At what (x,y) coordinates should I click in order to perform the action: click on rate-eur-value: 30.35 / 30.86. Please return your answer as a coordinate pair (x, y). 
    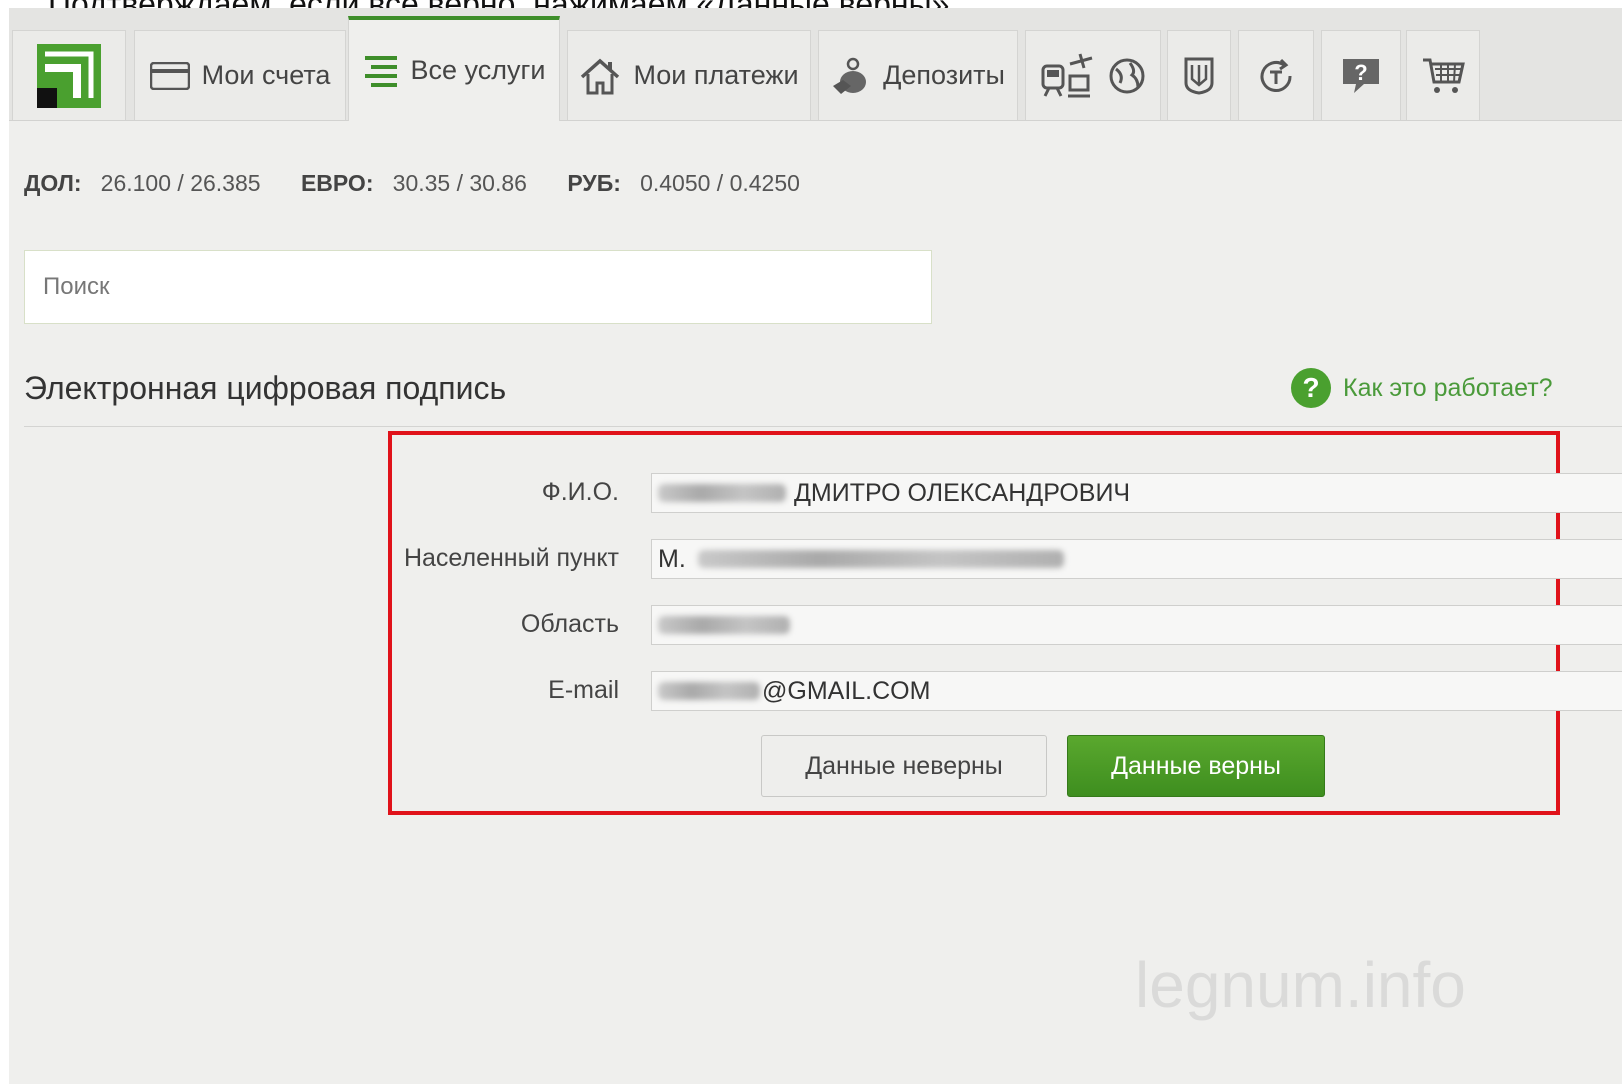
    Looking at the image, I should click on (459, 183).